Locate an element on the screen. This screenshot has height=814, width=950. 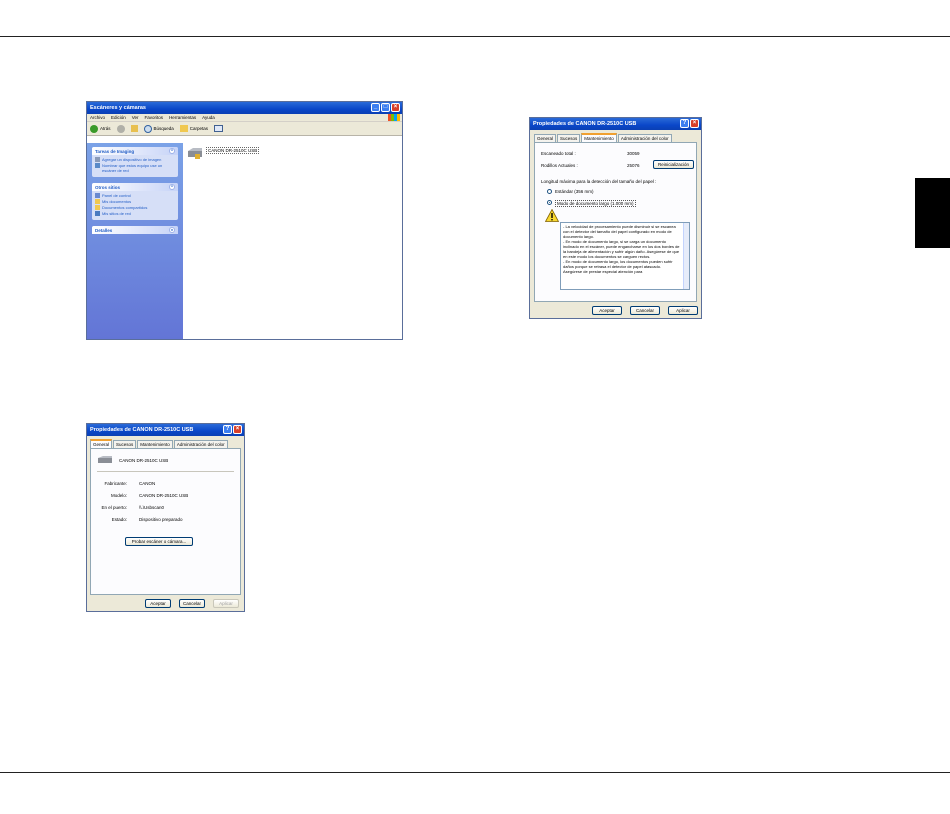
folders-label: Carpetas is located at coordinates (199, 128).